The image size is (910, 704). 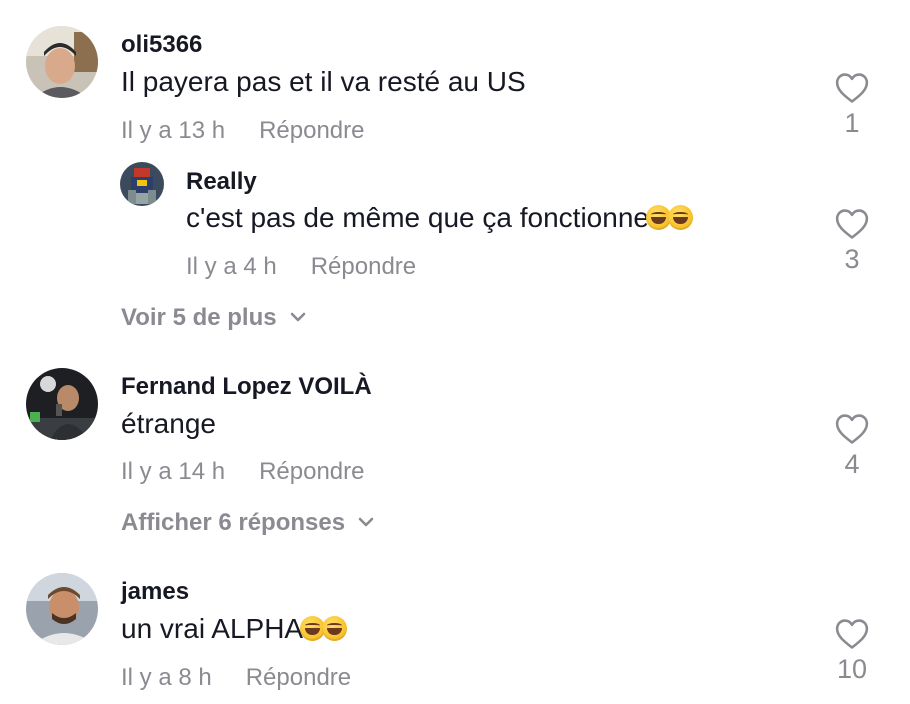 I want to click on like-count: 10, so click(x=852, y=669).